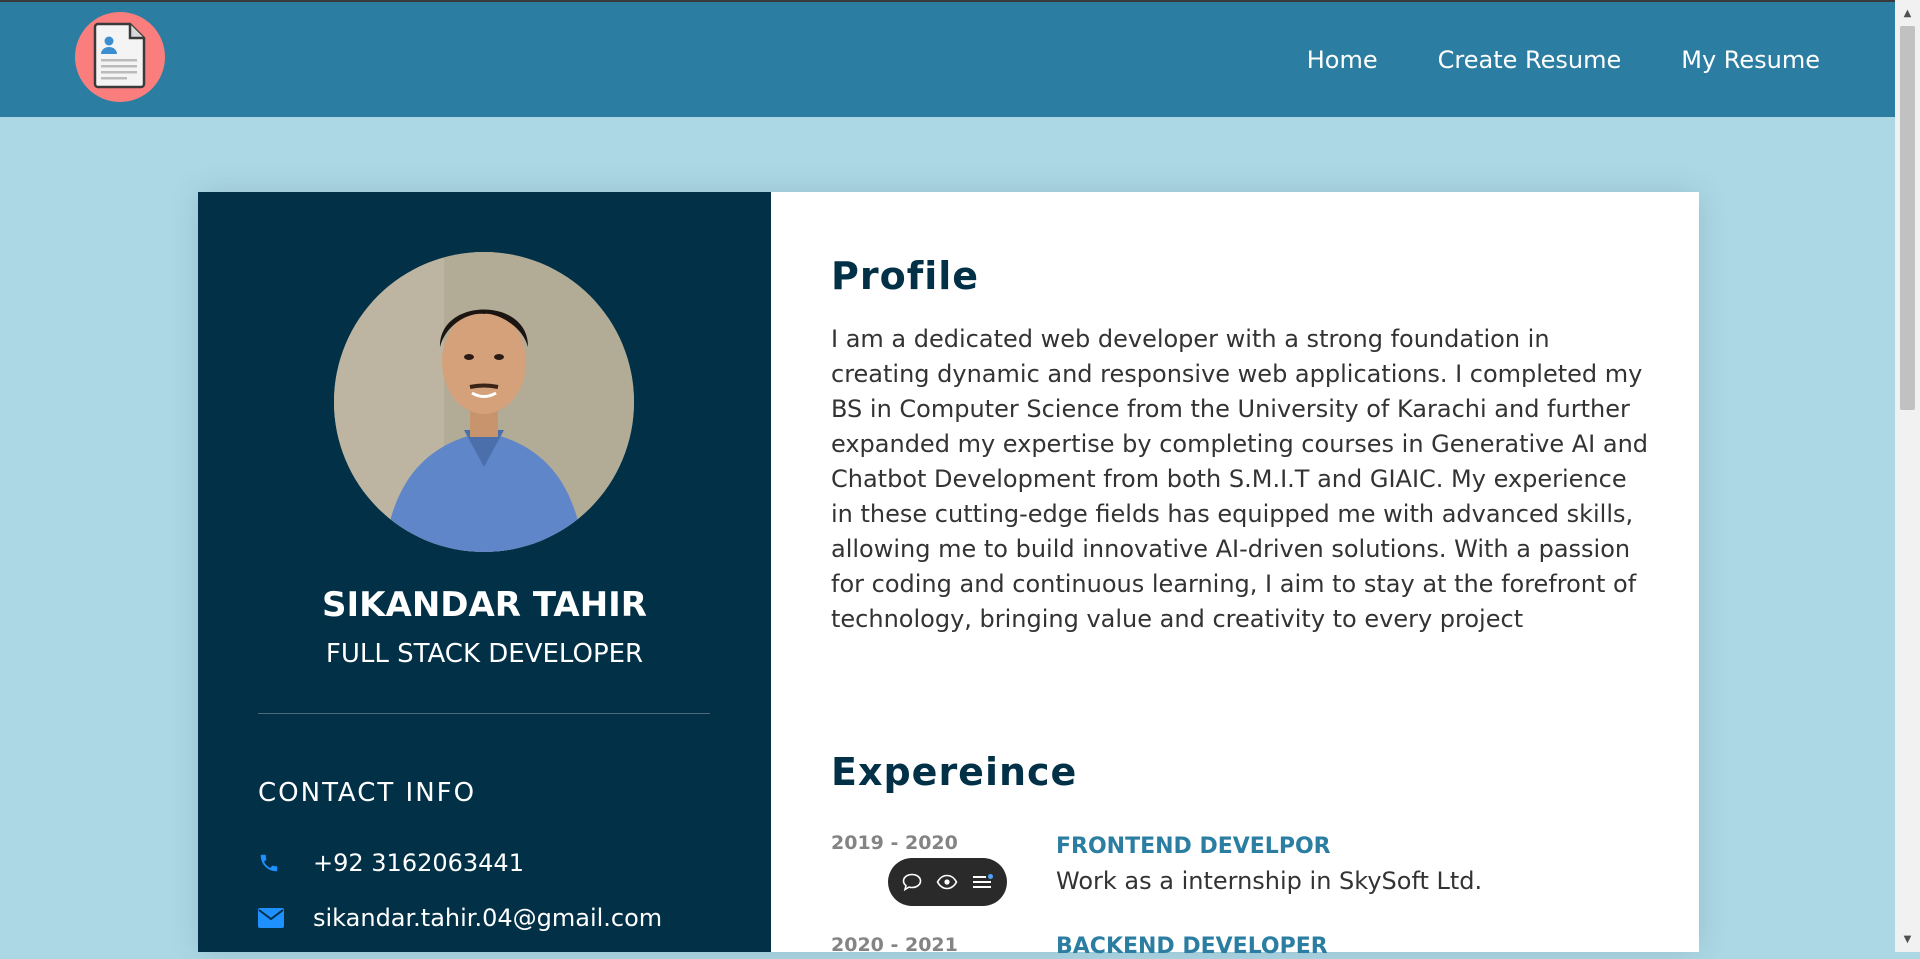 The width and height of the screenshot is (1920, 959). I want to click on experience-years: 2019 - 2020, so click(894, 843).